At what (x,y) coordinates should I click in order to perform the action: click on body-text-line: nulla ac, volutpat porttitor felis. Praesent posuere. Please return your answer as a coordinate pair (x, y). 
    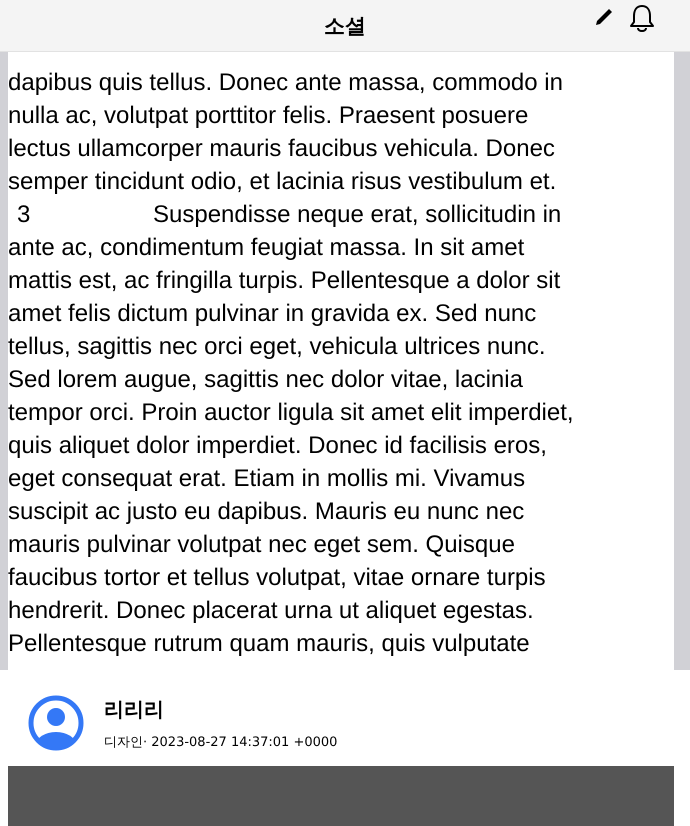
    Looking at the image, I should click on (268, 116).